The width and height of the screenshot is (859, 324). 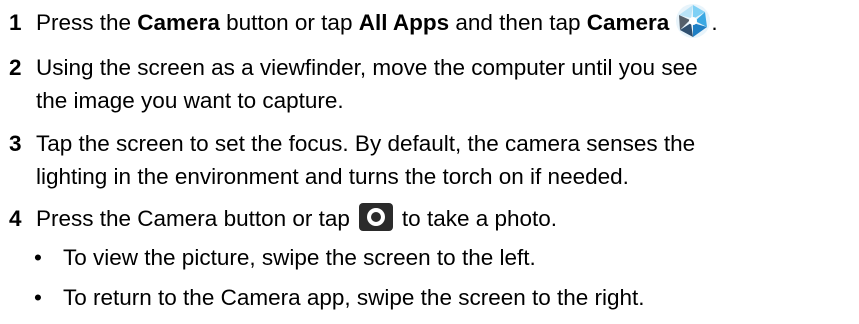 I want to click on text-fragment: ., so click(x=714, y=22).